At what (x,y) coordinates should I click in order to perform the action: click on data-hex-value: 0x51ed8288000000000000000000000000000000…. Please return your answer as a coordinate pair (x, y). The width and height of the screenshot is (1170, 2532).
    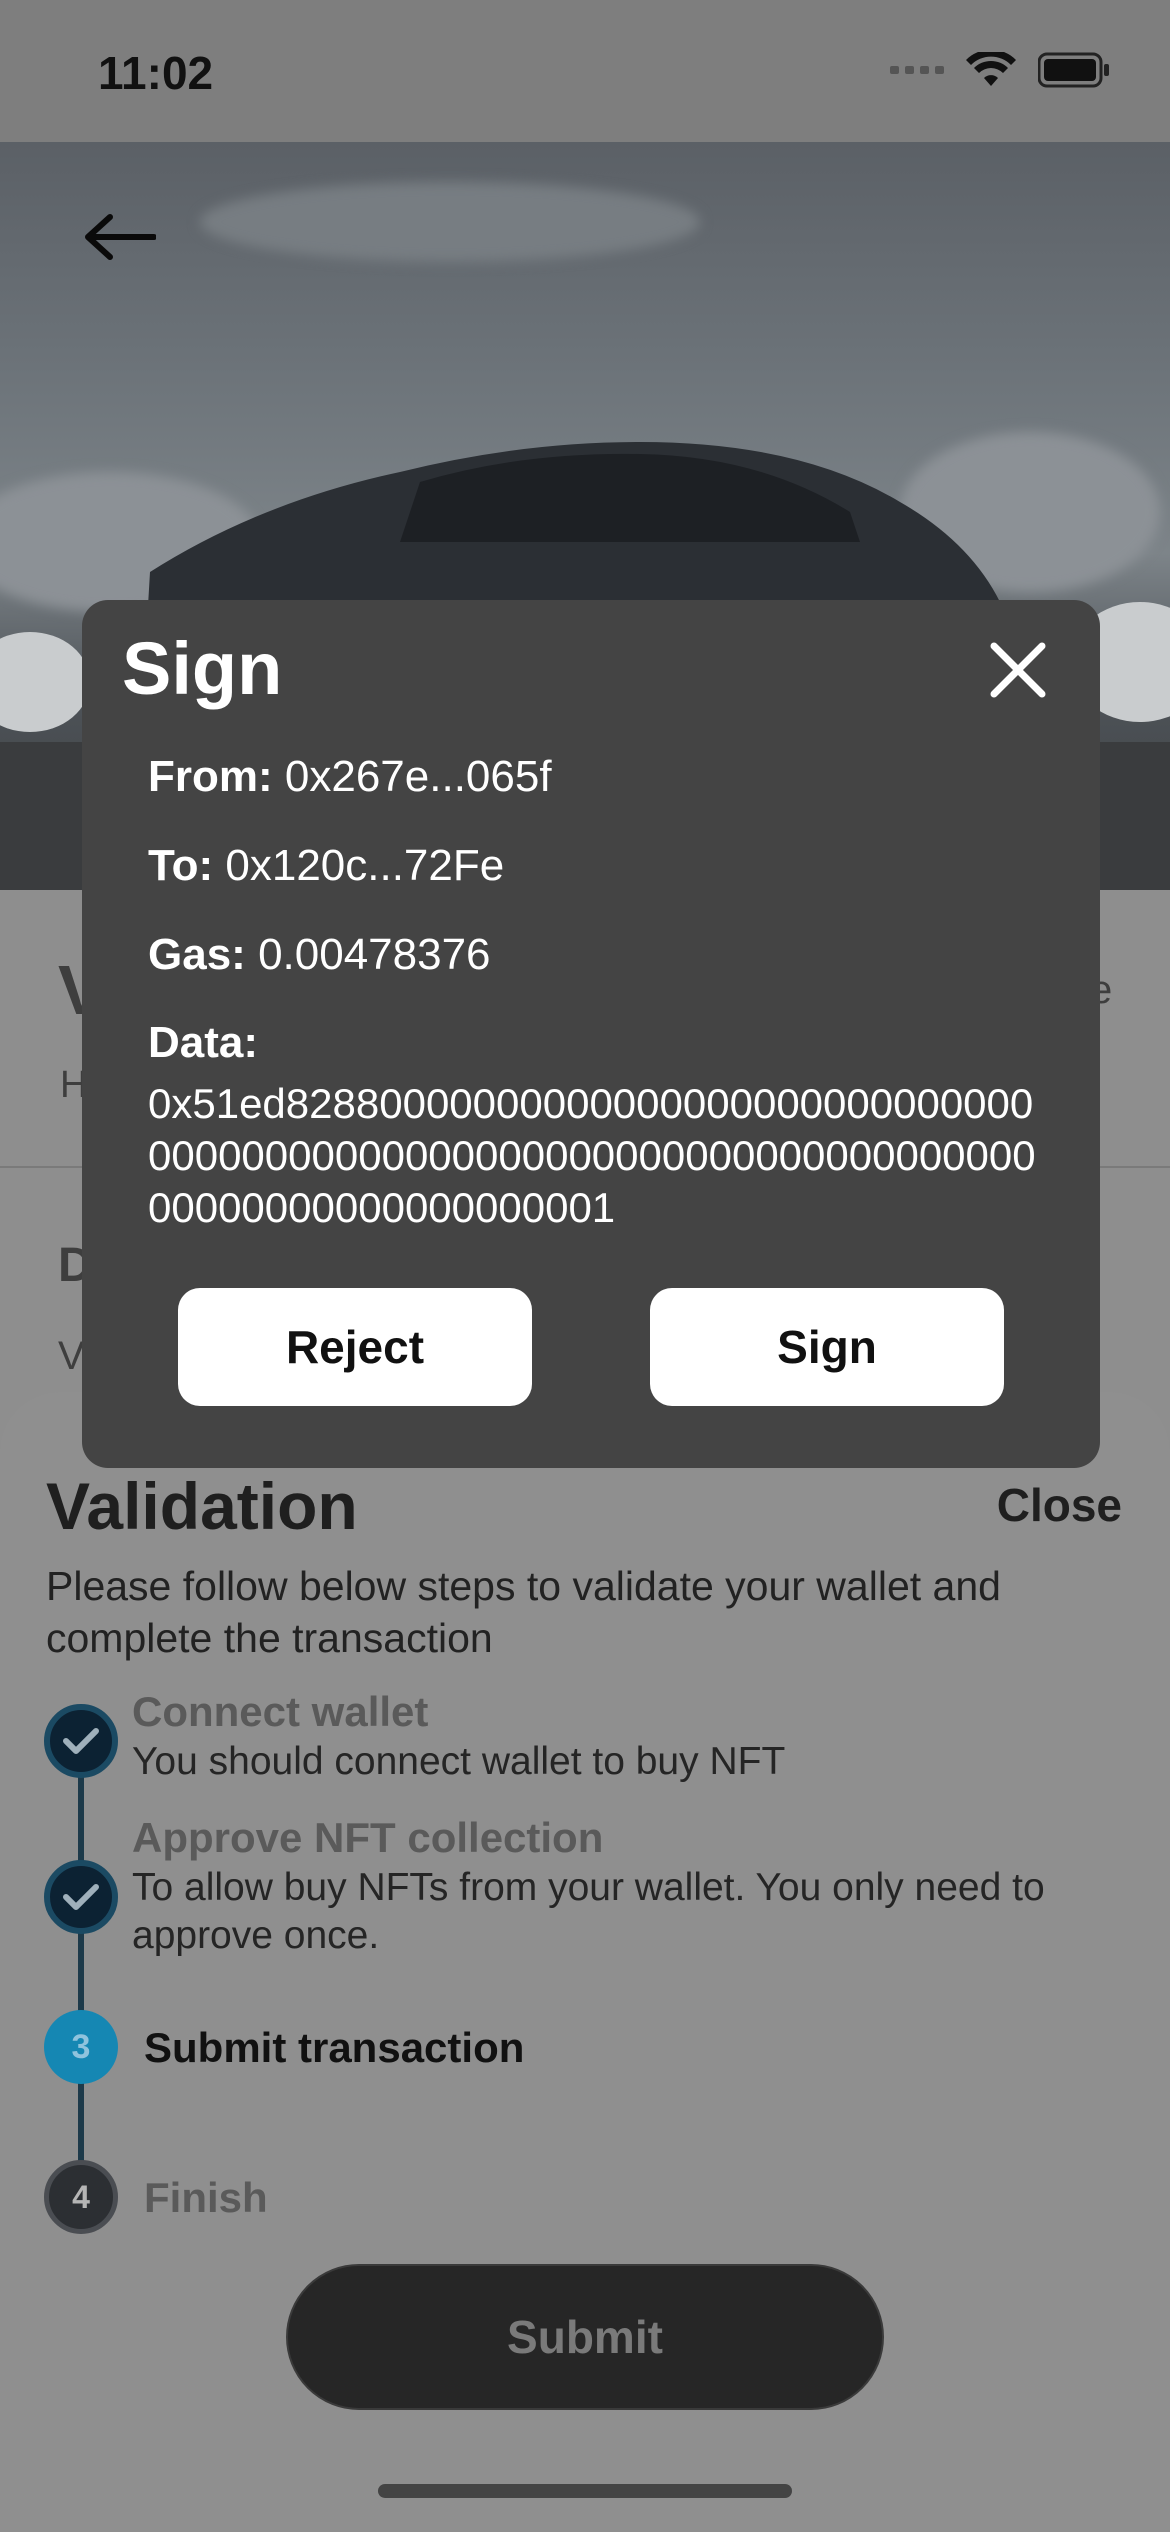
    Looking at the image, I should click on (592, 1155).